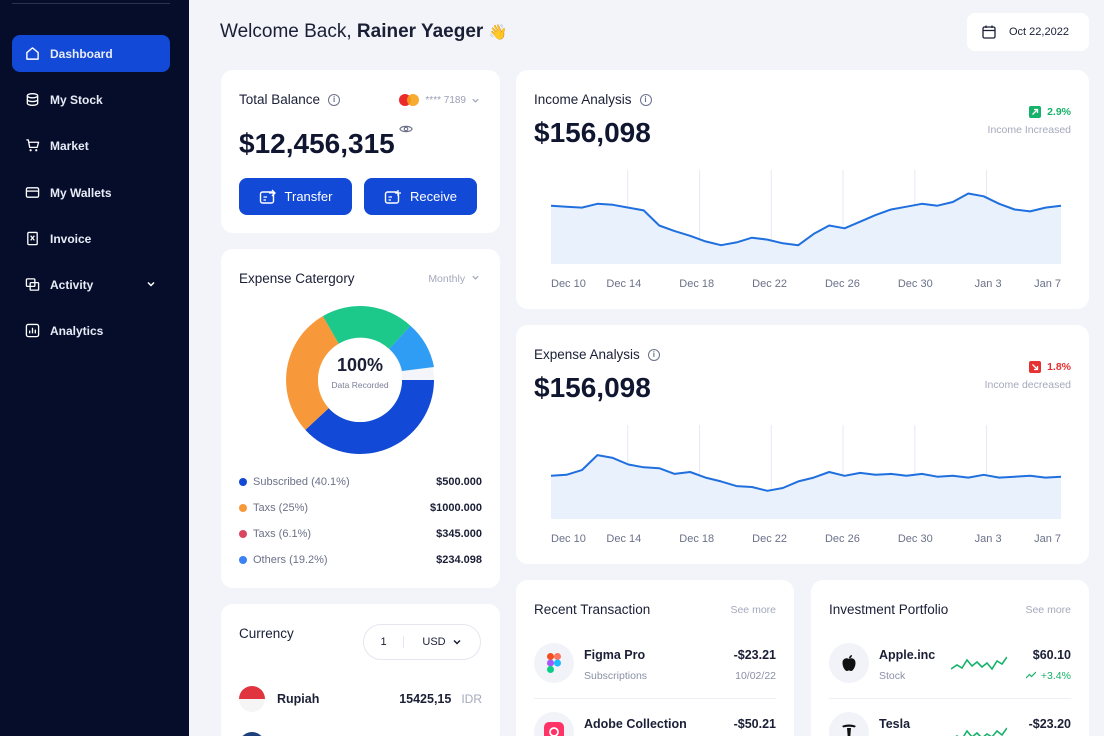 Image resolution: width=1104 pixels, height=736 pixels. What do you see at coordinates (360, 372) in the screenshot?
I see `donut-center-label: 100% Data Recorded` at bounding box center [360, 372].